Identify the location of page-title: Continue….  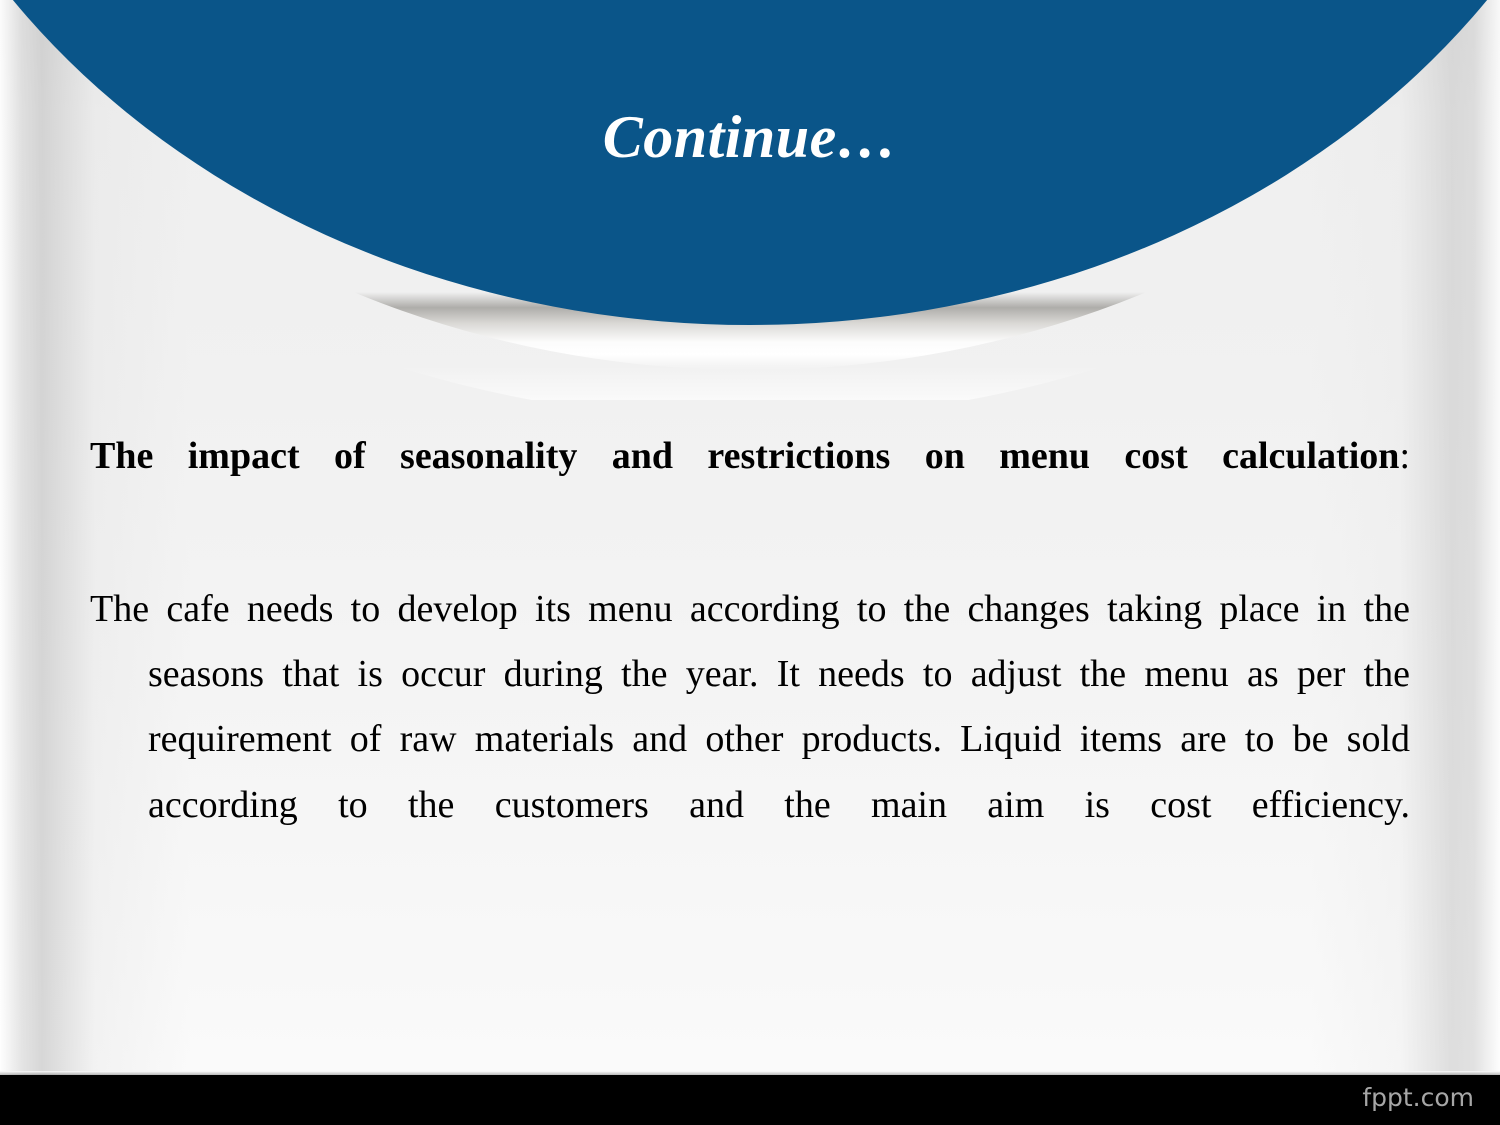
(750, 137).